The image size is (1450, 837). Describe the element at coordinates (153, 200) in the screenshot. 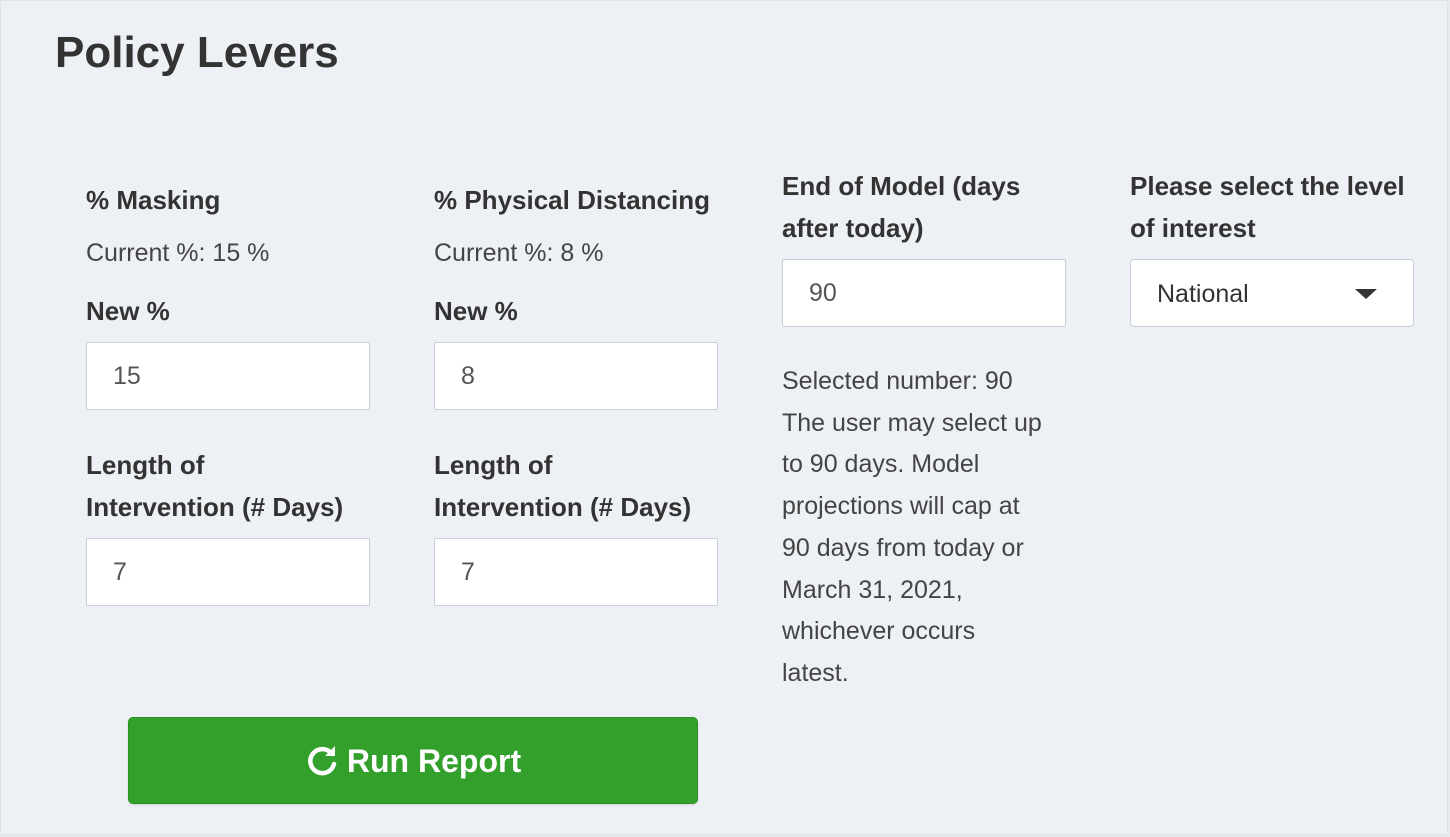

I see `masking-label: % Masking` at that location.